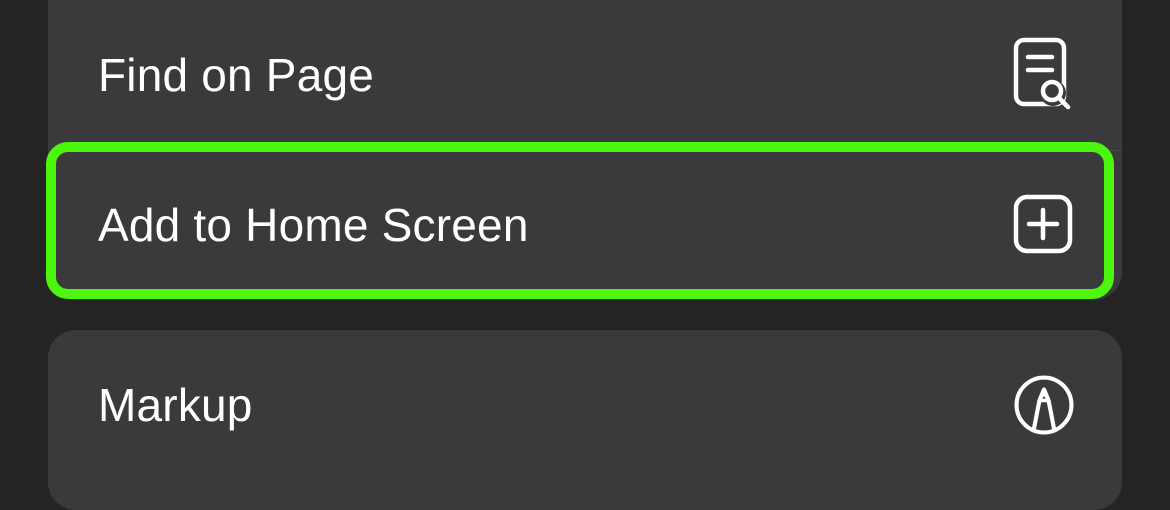  Describe the element at coordinates (313, 225) in the screenshot. I see `menu-item-label: Add to Home Screen` at that location.